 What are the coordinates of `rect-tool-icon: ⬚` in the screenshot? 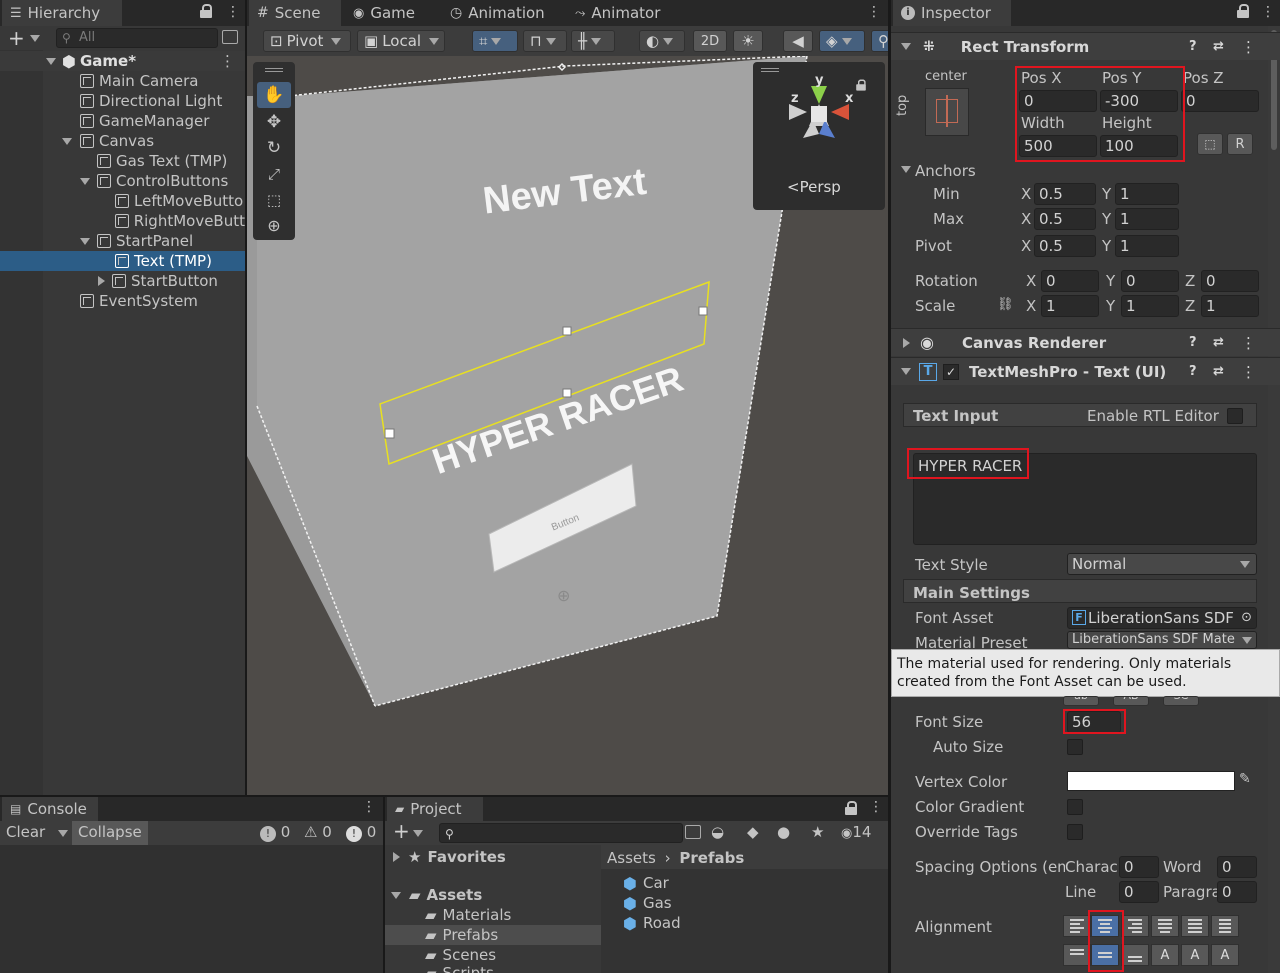 It's located at (274, 200).